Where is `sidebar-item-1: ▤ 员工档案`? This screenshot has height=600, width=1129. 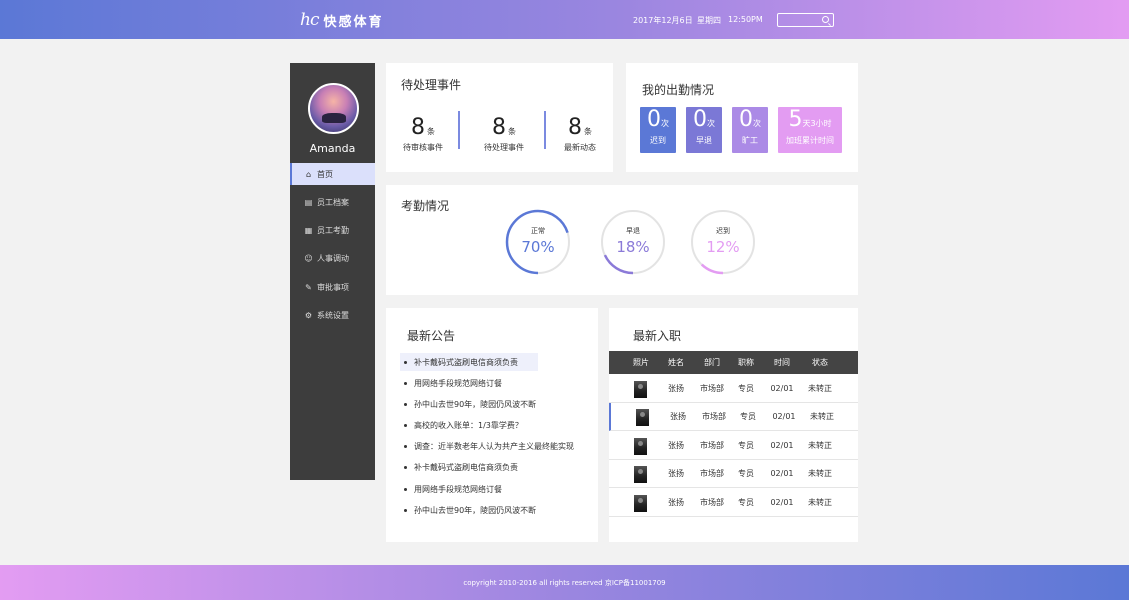 sidebar-item-1: ▤ 员工档案 is located at coordinates (332, 202).